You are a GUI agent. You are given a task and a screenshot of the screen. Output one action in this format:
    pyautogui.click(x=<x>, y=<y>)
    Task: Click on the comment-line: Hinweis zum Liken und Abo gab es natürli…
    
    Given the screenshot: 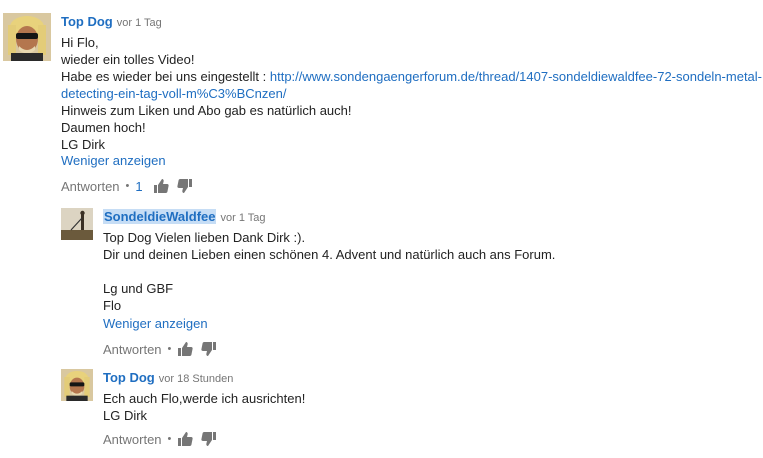 What is the action you would take?
    pyautogui.click(x=206, y=110)
    